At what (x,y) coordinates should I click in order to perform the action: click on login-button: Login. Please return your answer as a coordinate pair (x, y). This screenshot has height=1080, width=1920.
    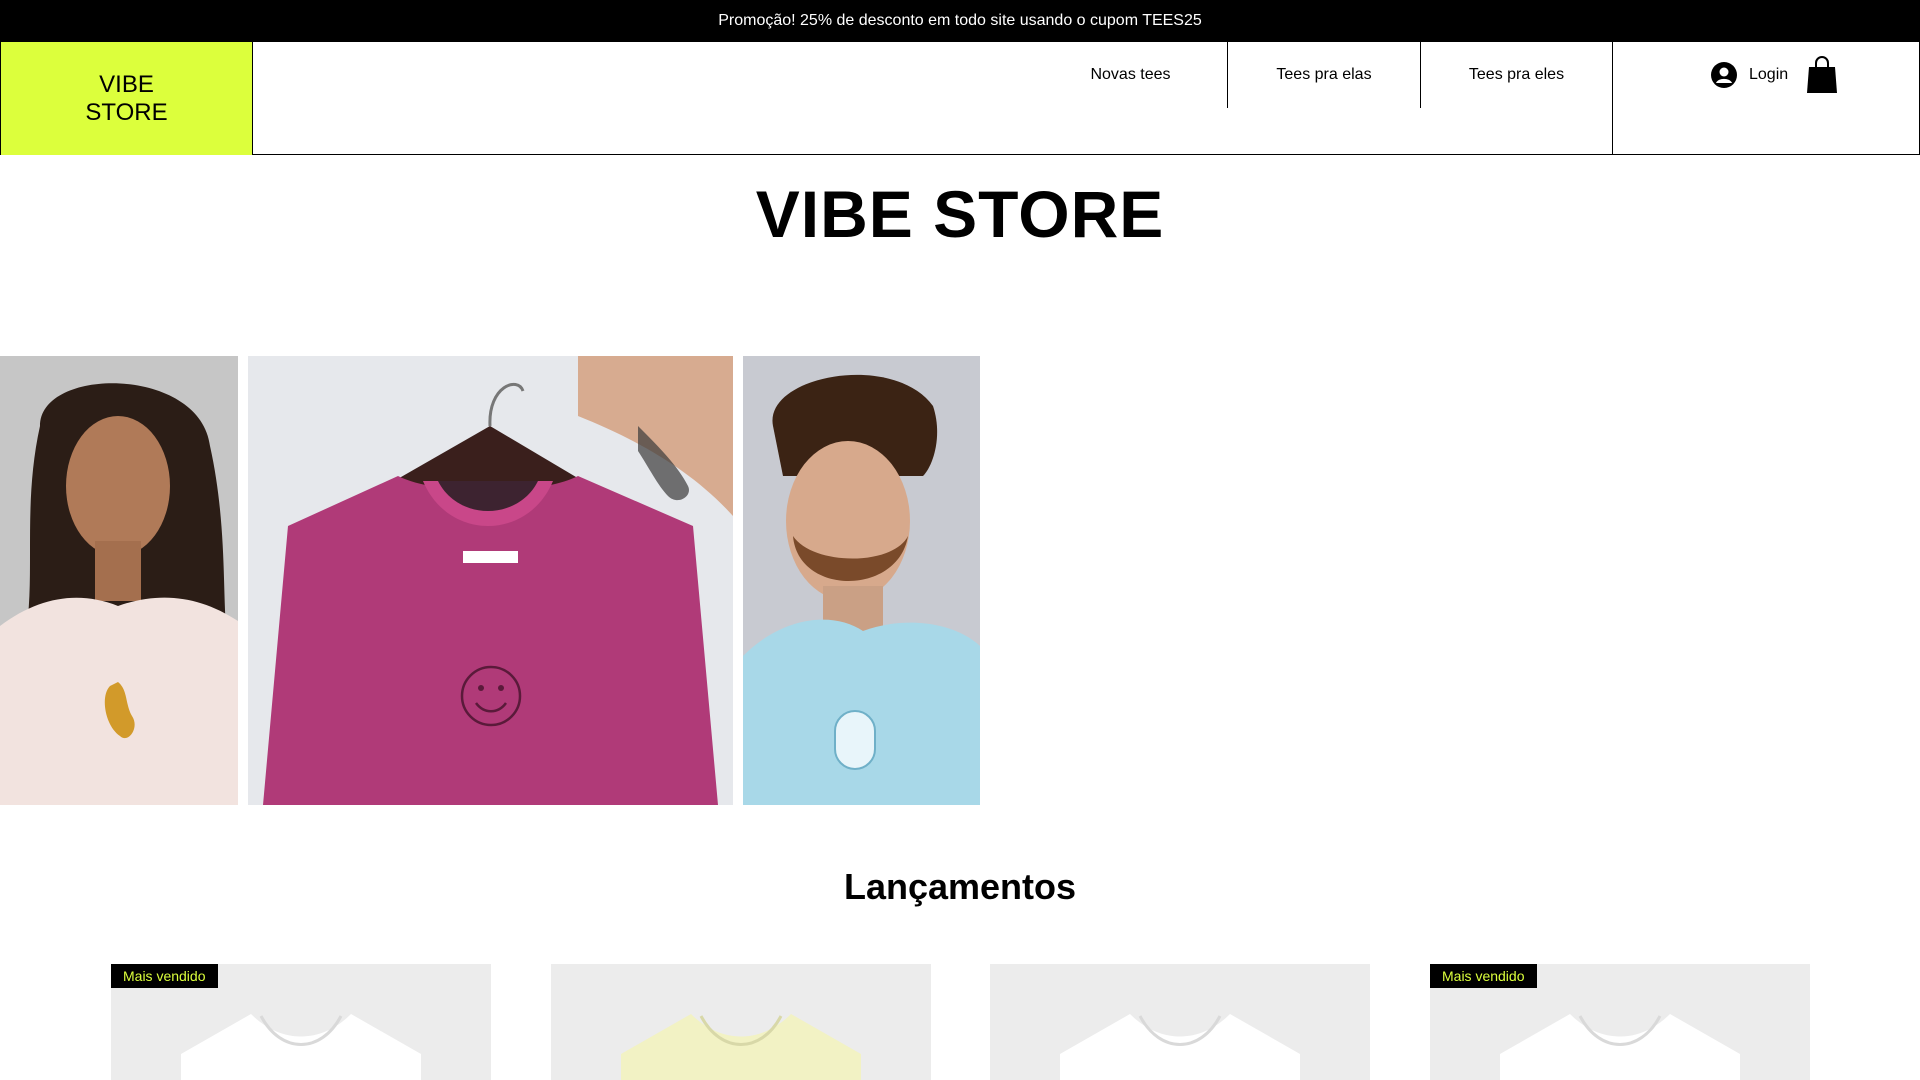
    Looking at the image, I should click on (1749, 75).